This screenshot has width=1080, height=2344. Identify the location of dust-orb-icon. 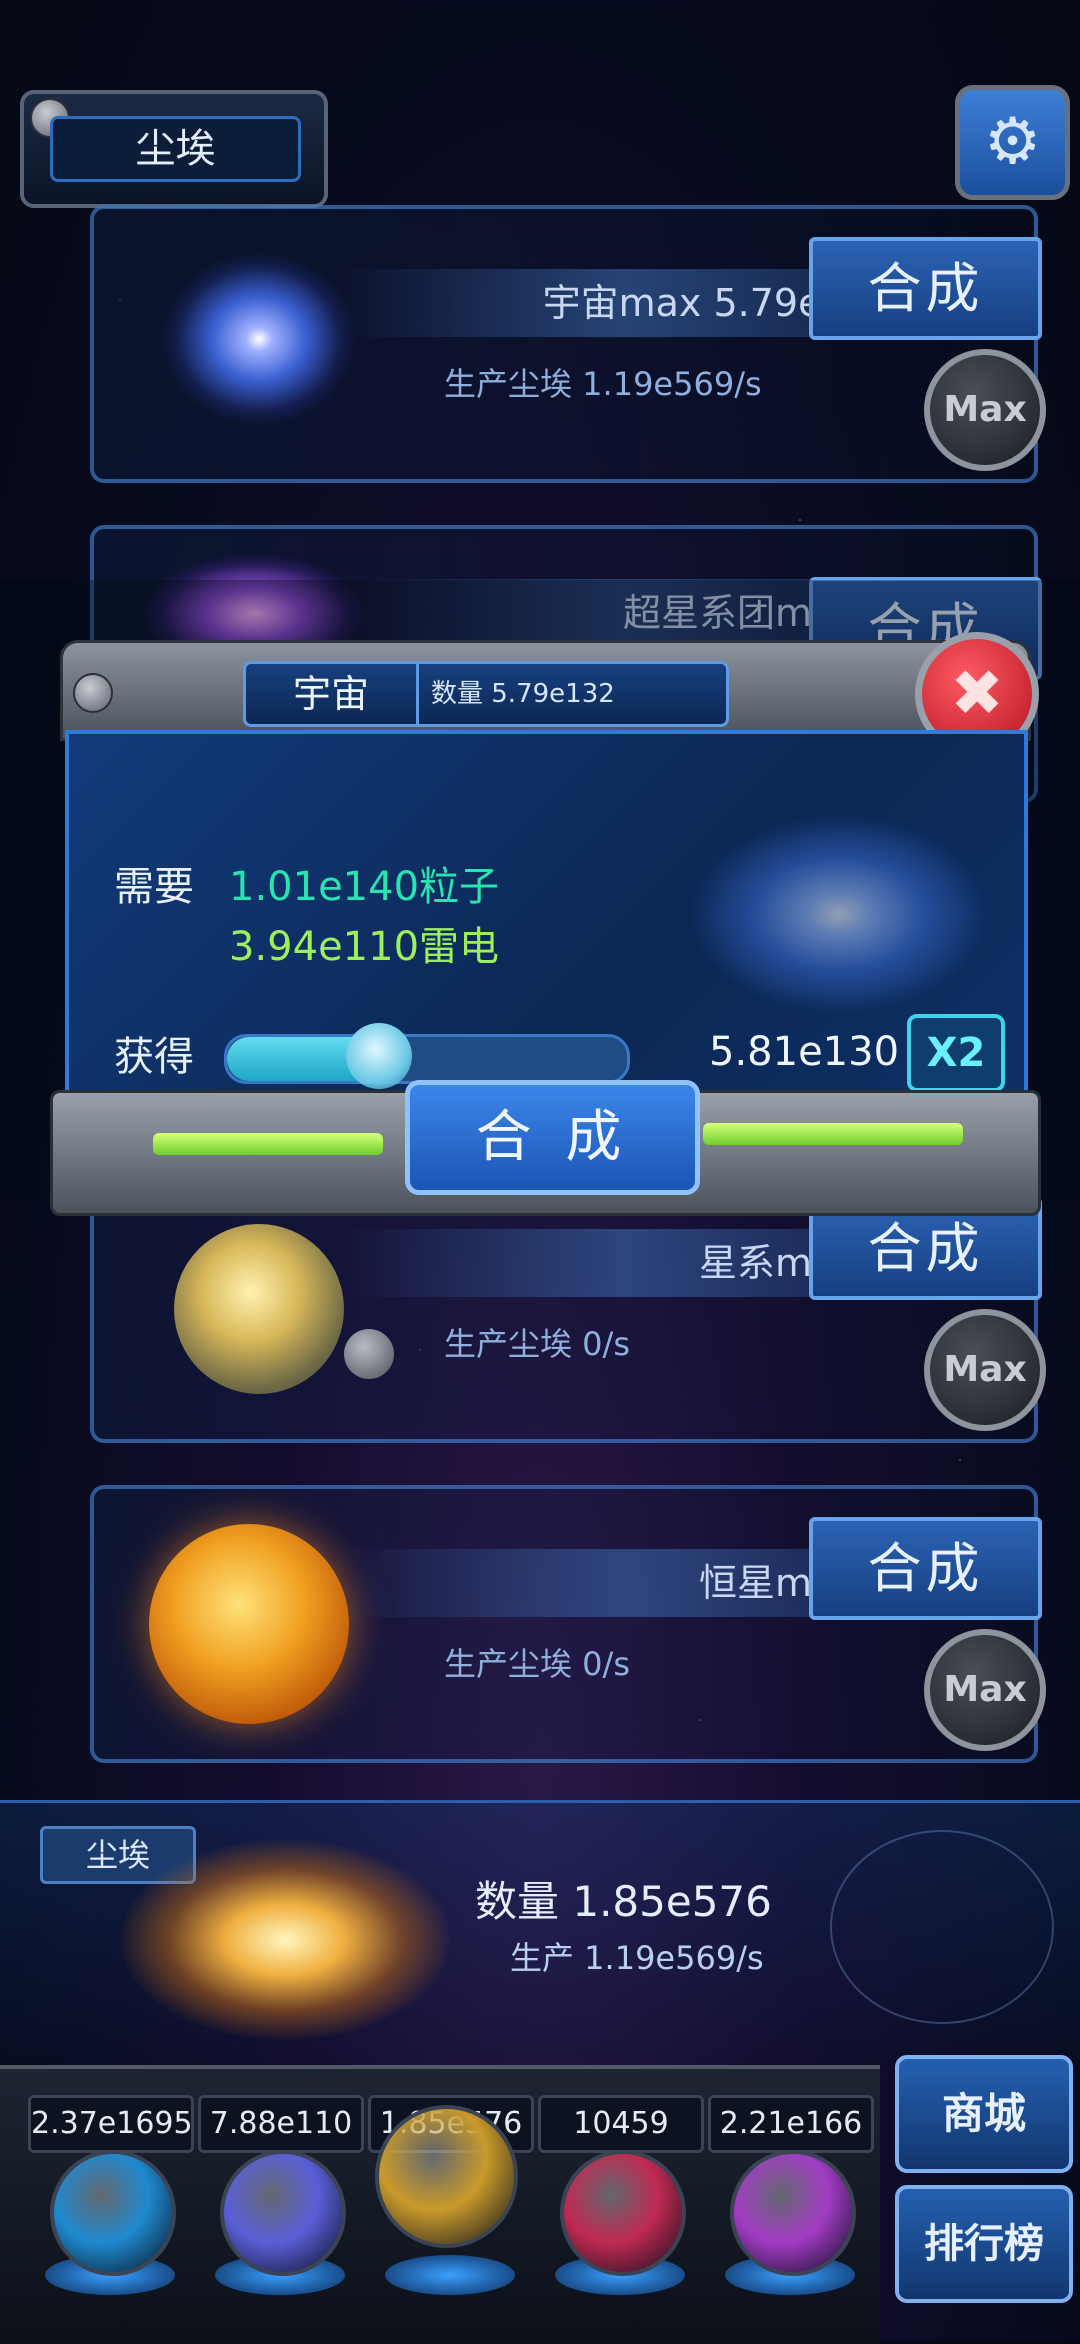
(446, 2176).